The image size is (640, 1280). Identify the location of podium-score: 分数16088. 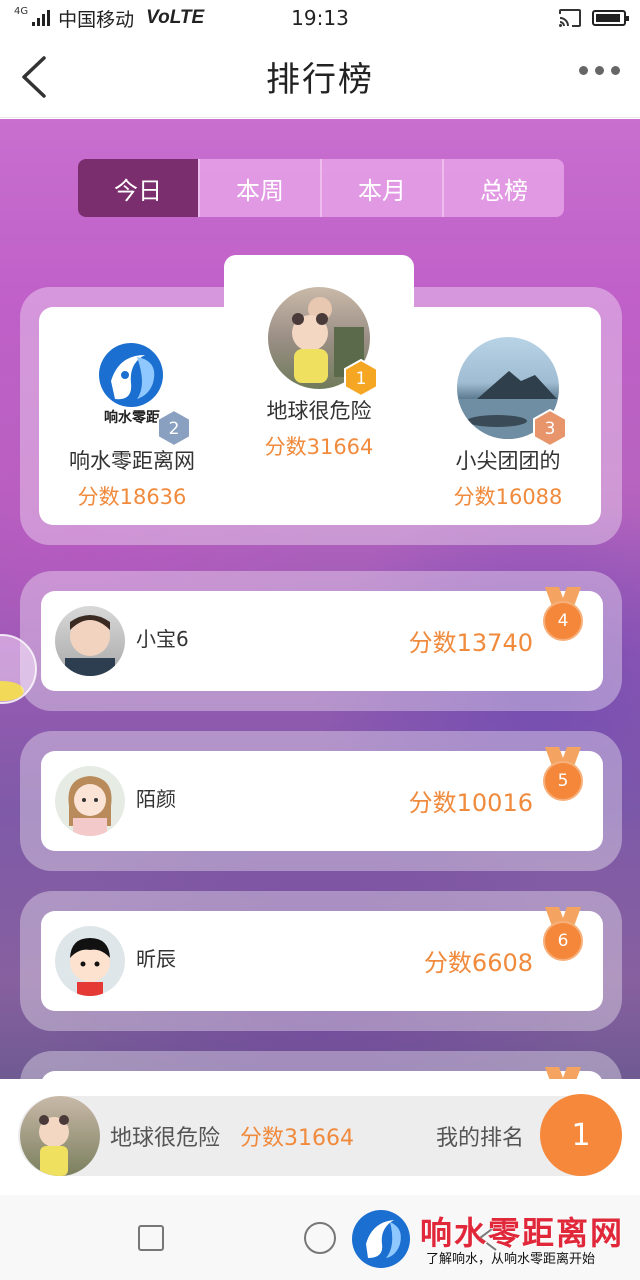
(508, 497).